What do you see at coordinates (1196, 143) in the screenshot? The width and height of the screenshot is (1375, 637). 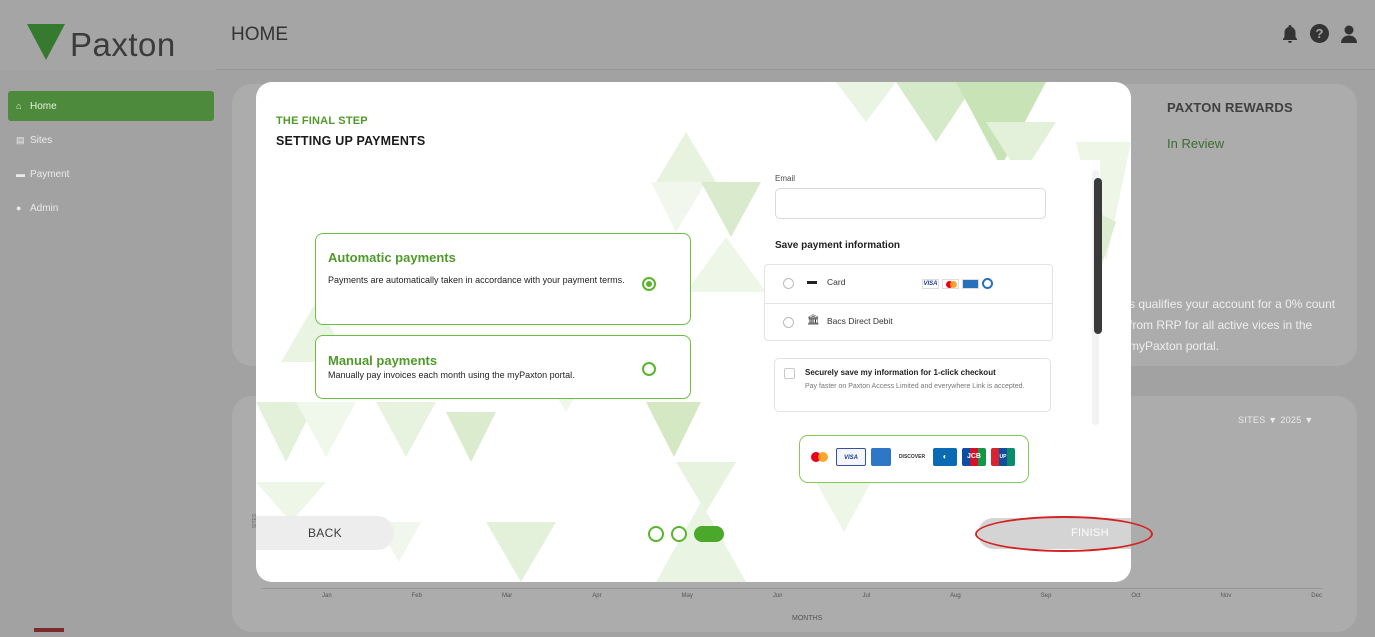 I see `rewards-status: In Review` at bounding box center [1196, 143].